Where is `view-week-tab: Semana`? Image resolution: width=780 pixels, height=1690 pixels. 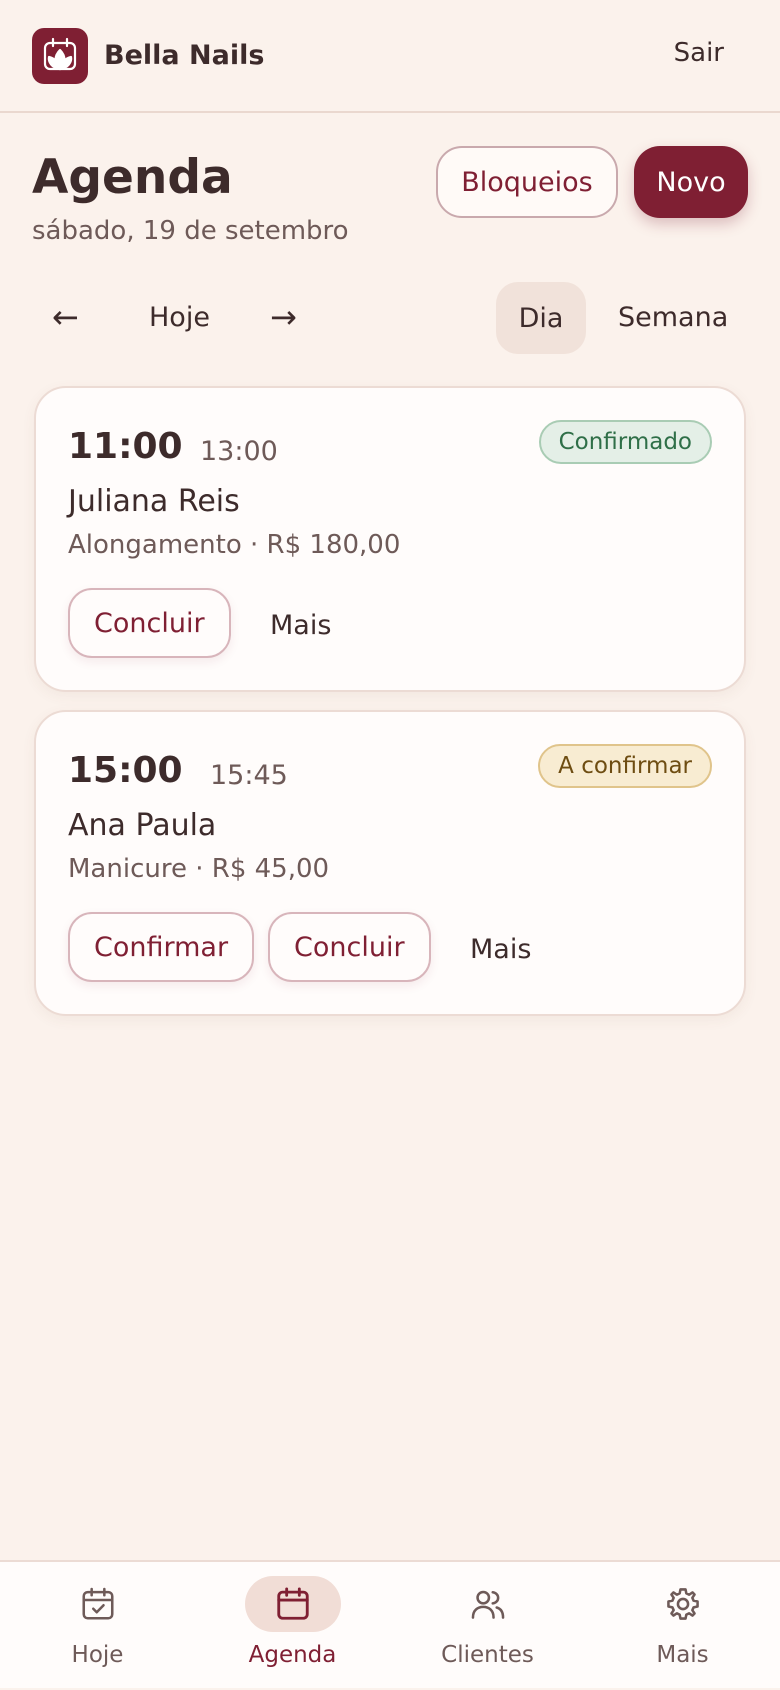
view-week-tab: Semana is located at coordinates (673, 317).